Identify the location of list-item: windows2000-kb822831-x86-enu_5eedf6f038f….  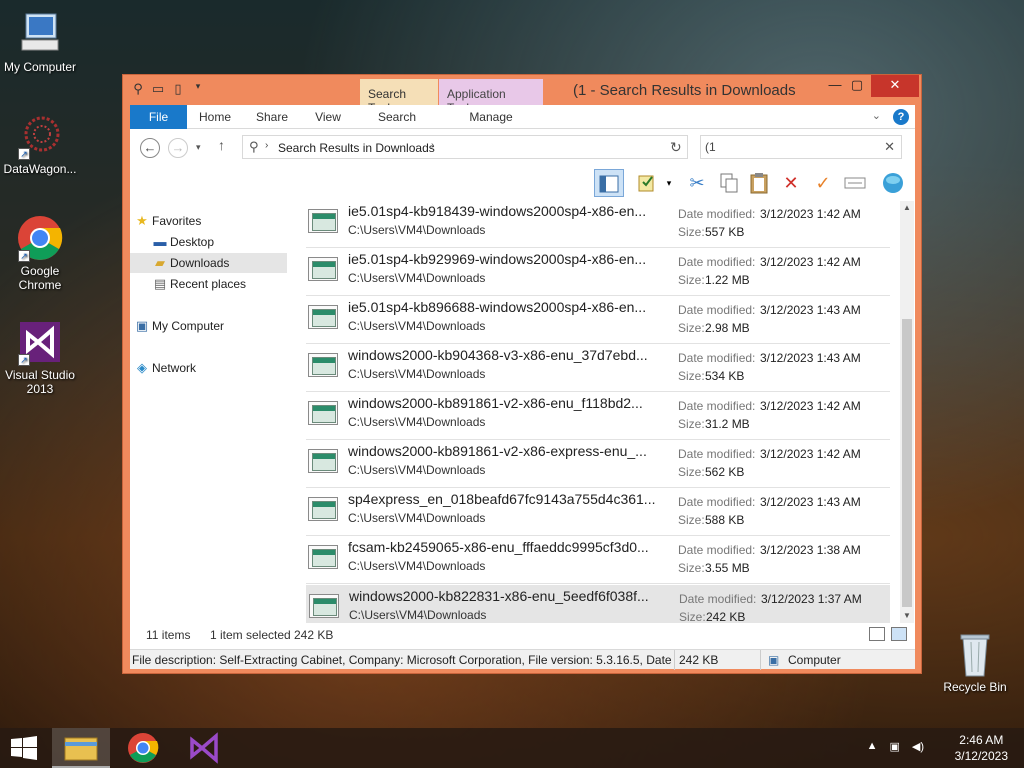
(598, 604).